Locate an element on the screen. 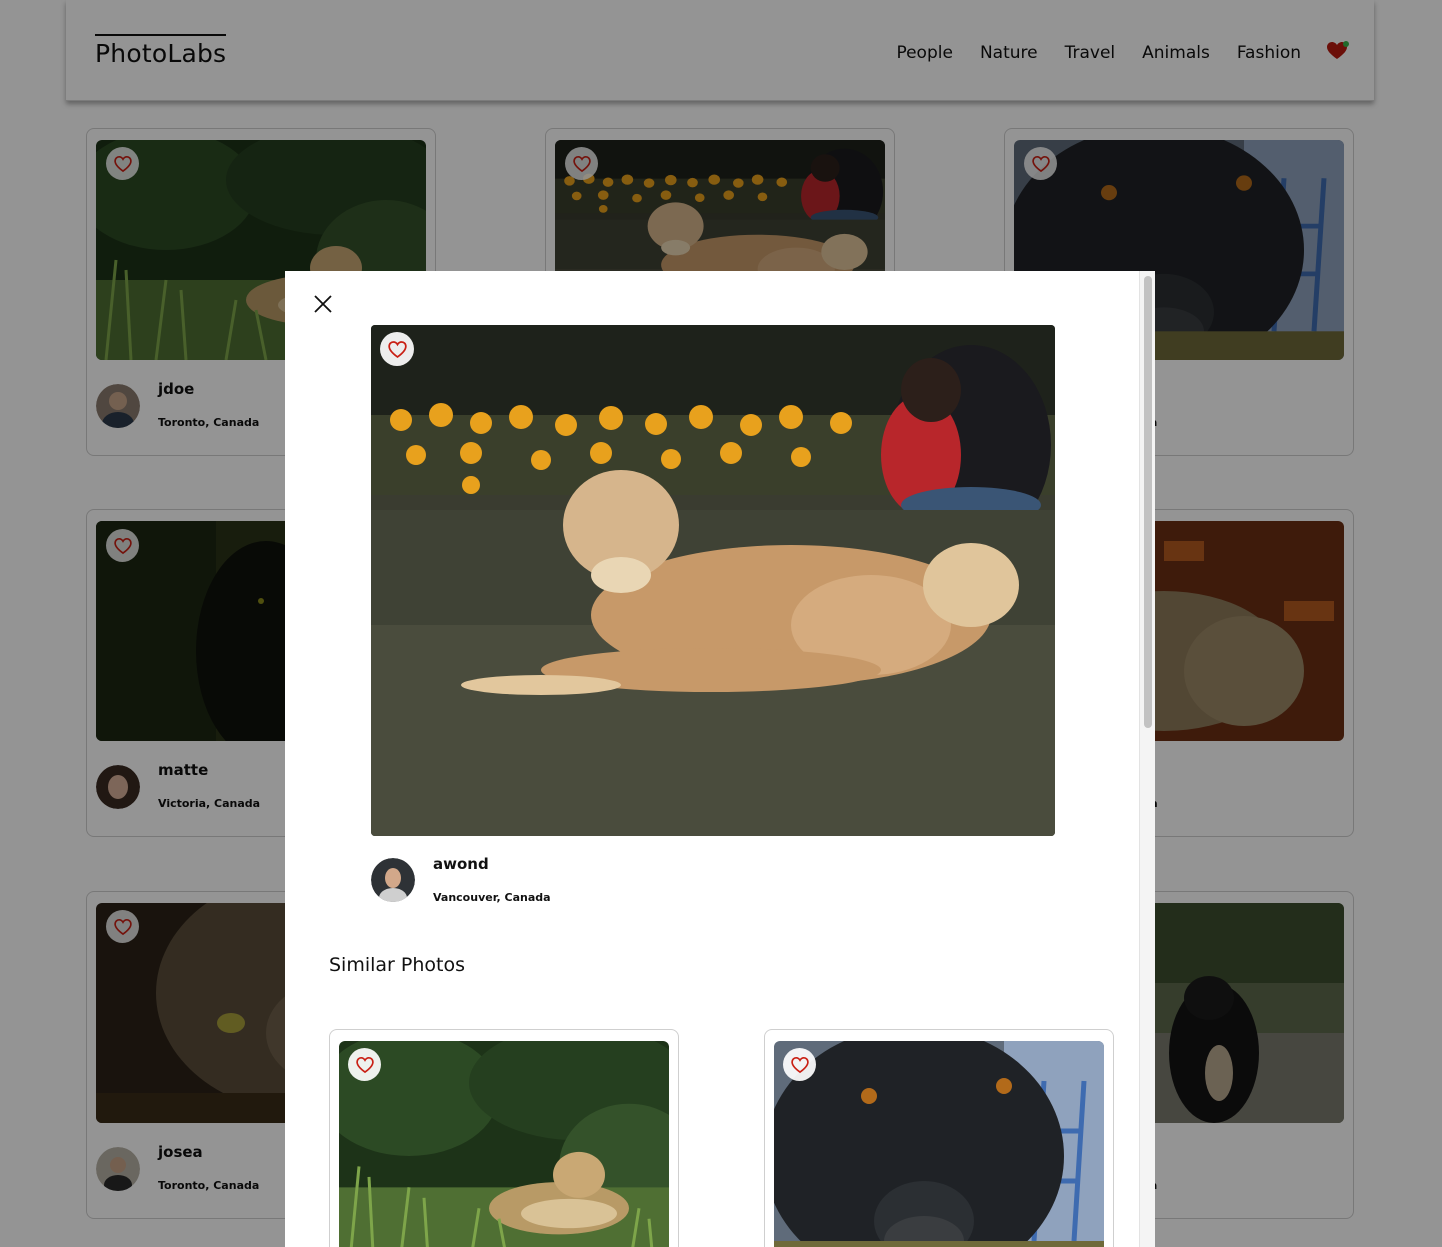  similar-photos-heading: Similar Photos is located at coordinates (397, 965).